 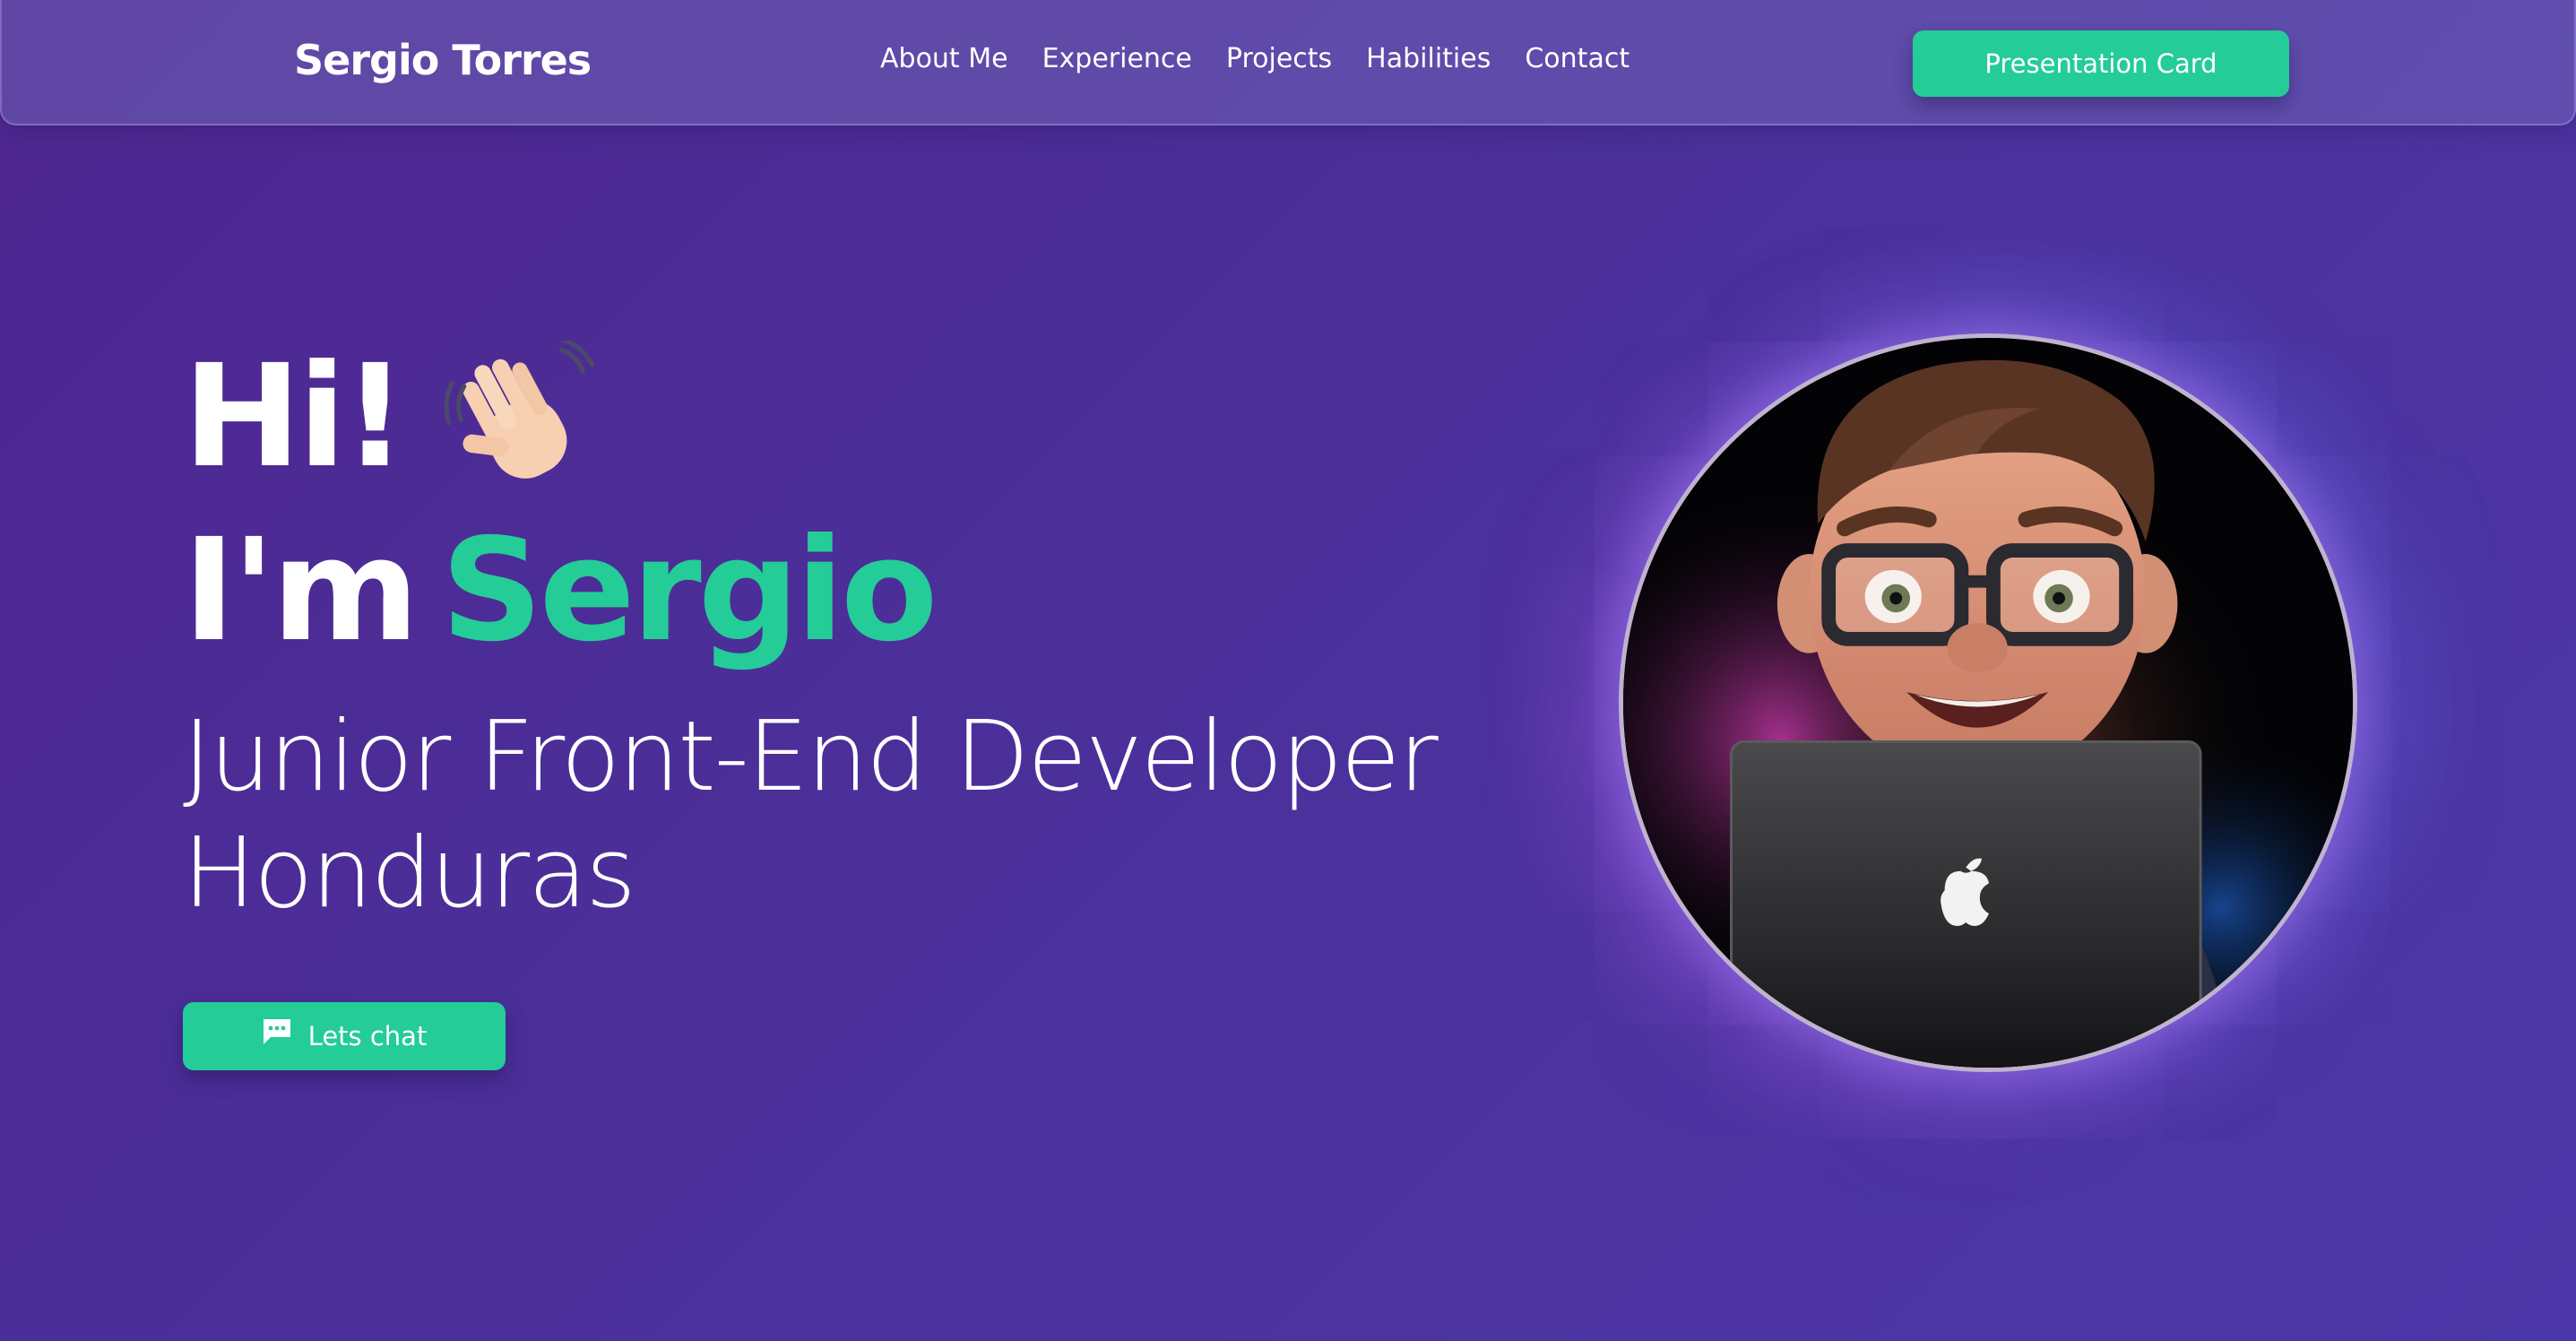 I want to click on role-location: Honduras, so click(x=409, y=873).